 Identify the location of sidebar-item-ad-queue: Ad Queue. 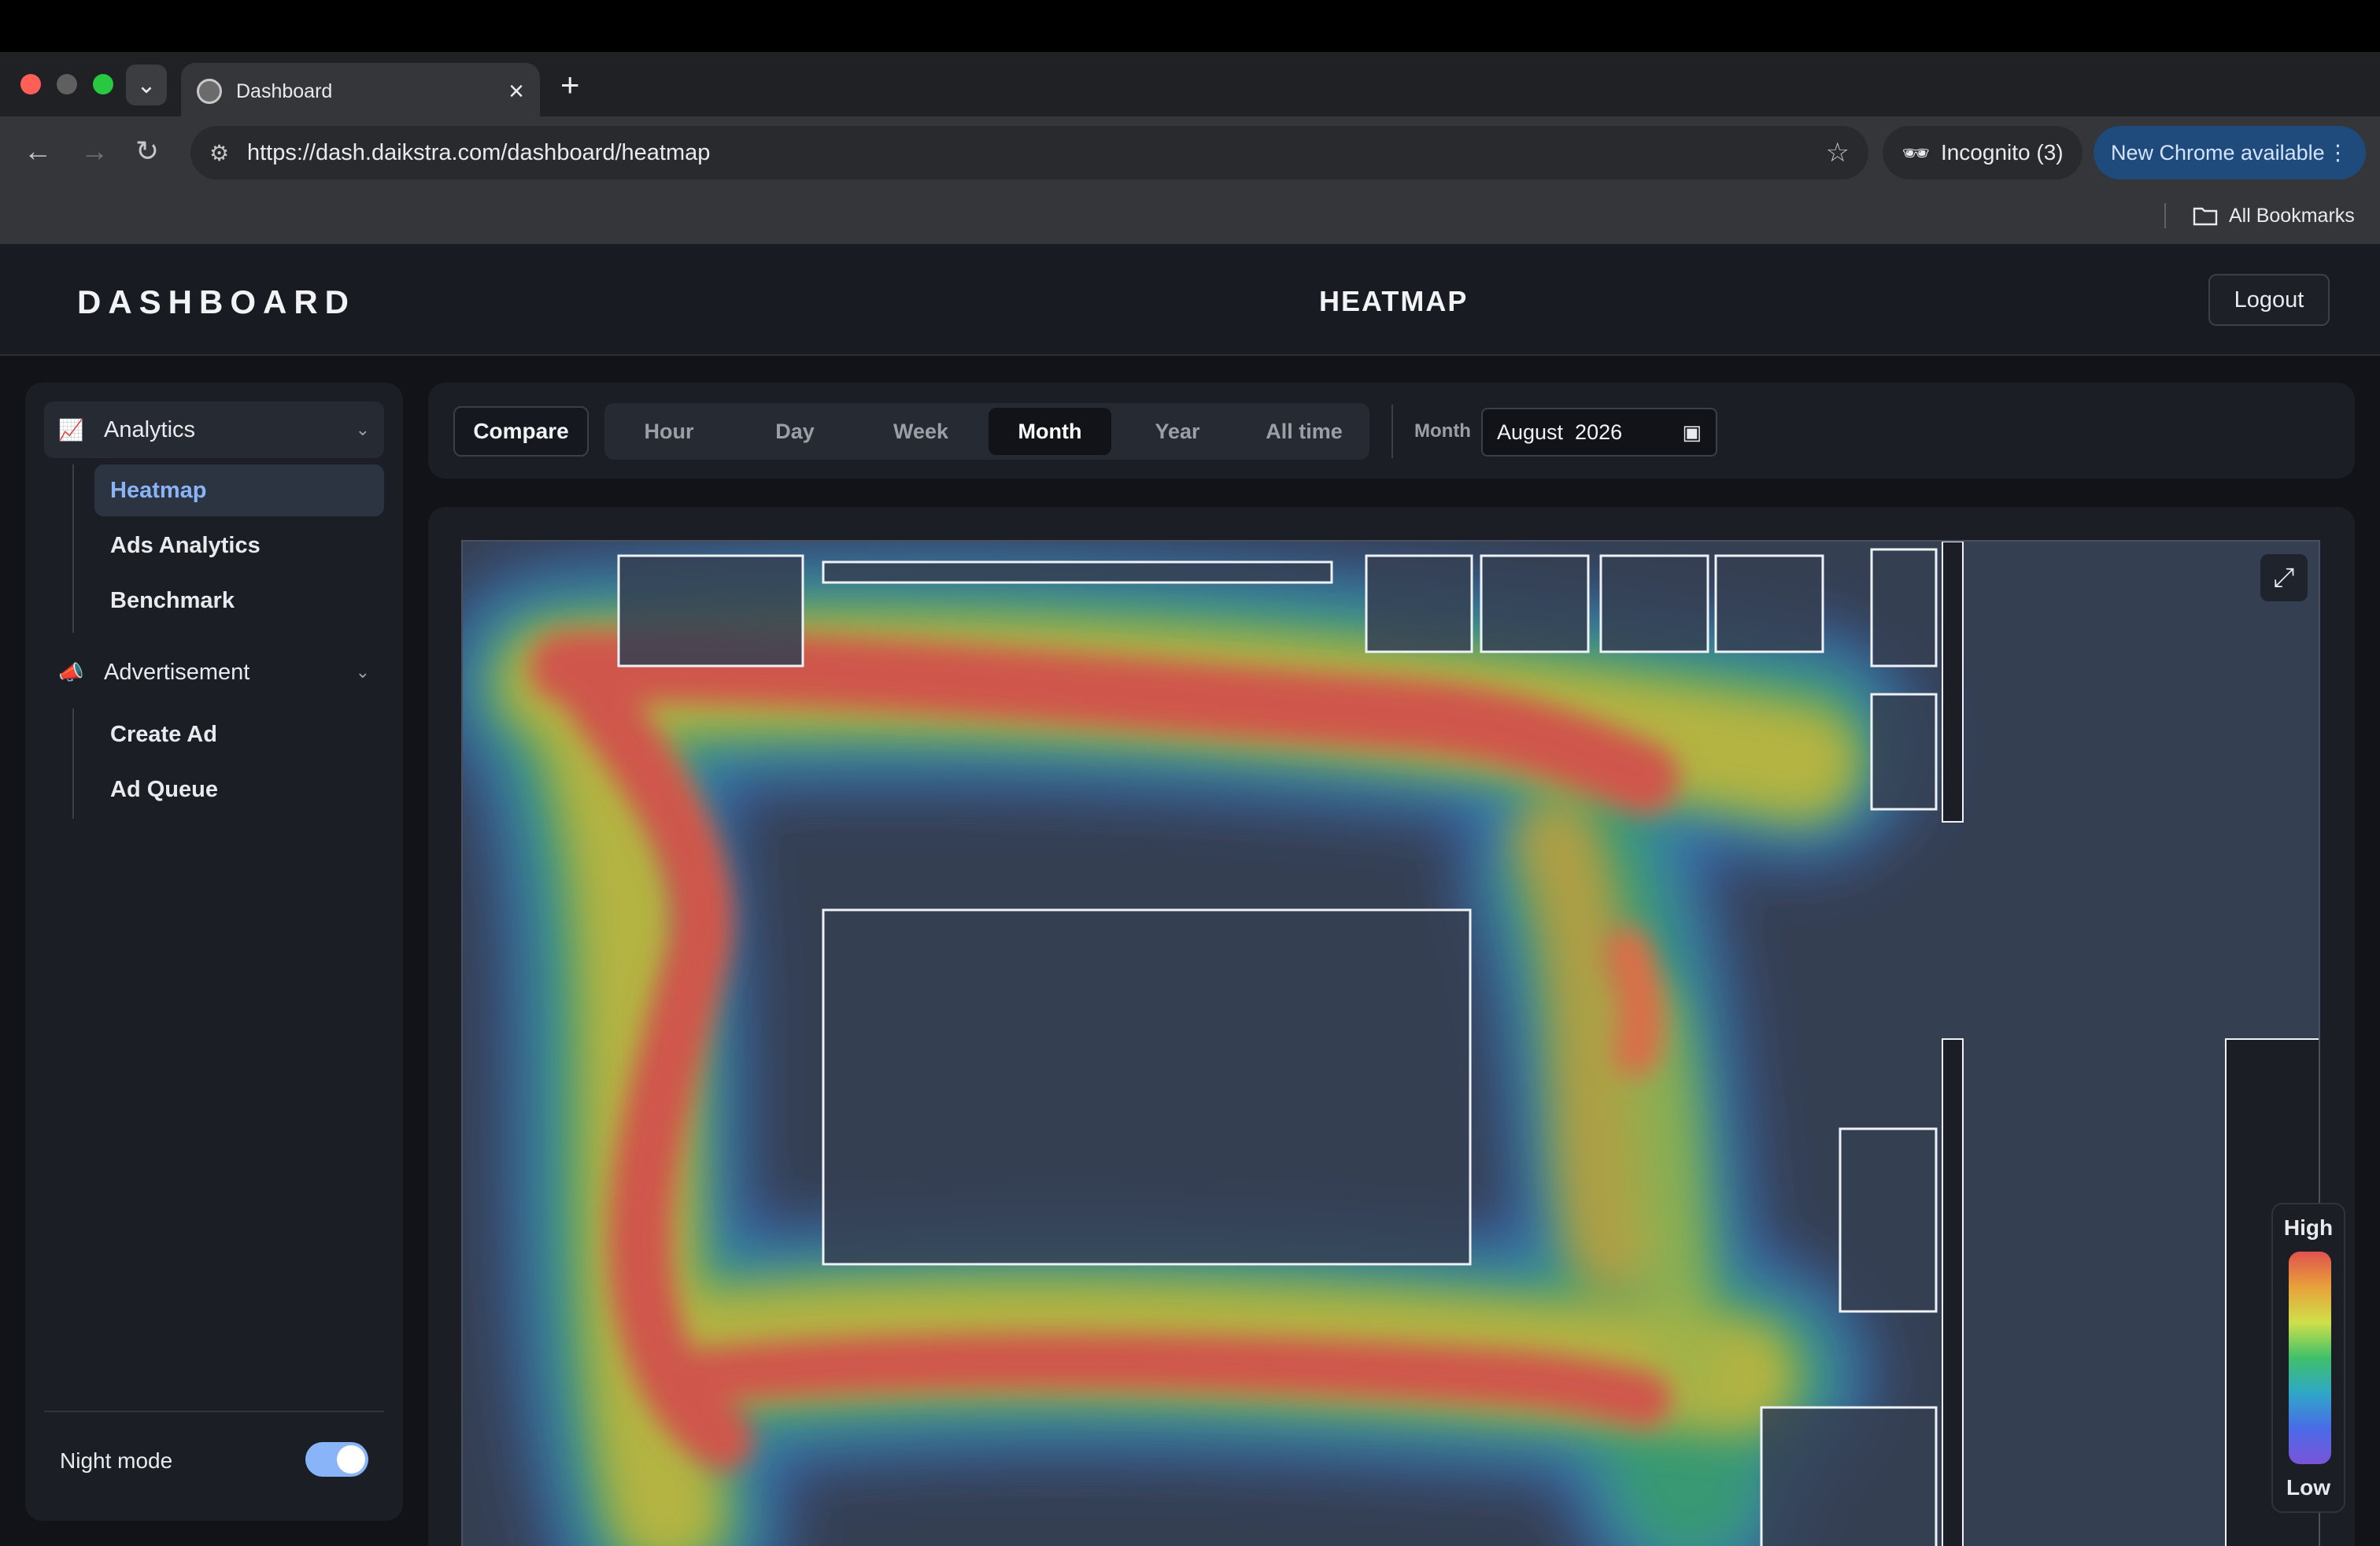
(239, 790).